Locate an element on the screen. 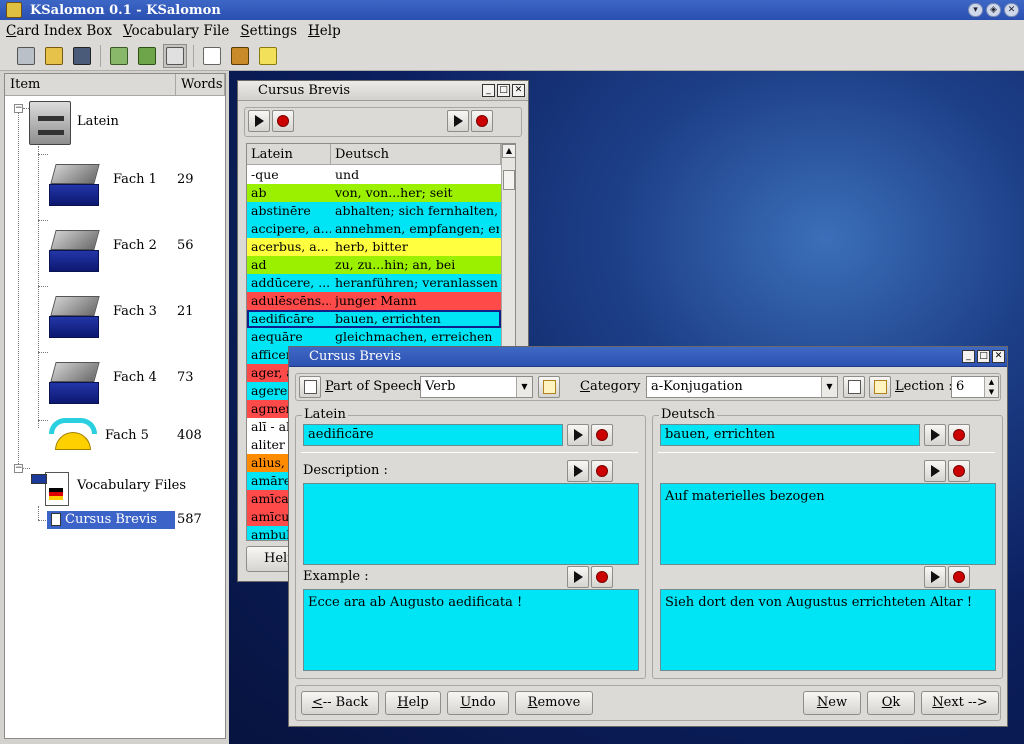  wizard-icon is located at coordinates (268, 56).